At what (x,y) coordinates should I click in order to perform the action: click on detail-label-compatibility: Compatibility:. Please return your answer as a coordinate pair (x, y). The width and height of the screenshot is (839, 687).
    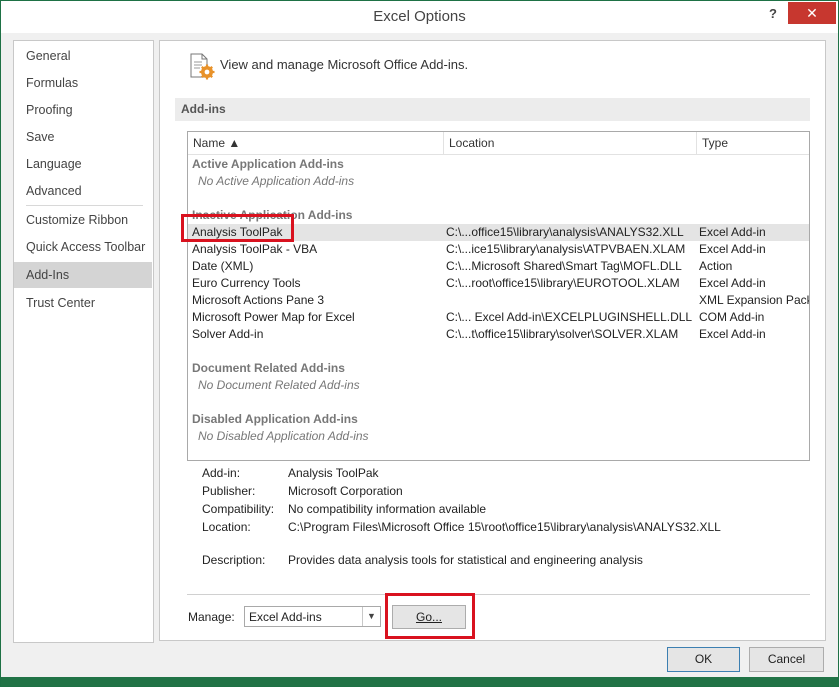
    Looking at the image, I should click on (238, 509).